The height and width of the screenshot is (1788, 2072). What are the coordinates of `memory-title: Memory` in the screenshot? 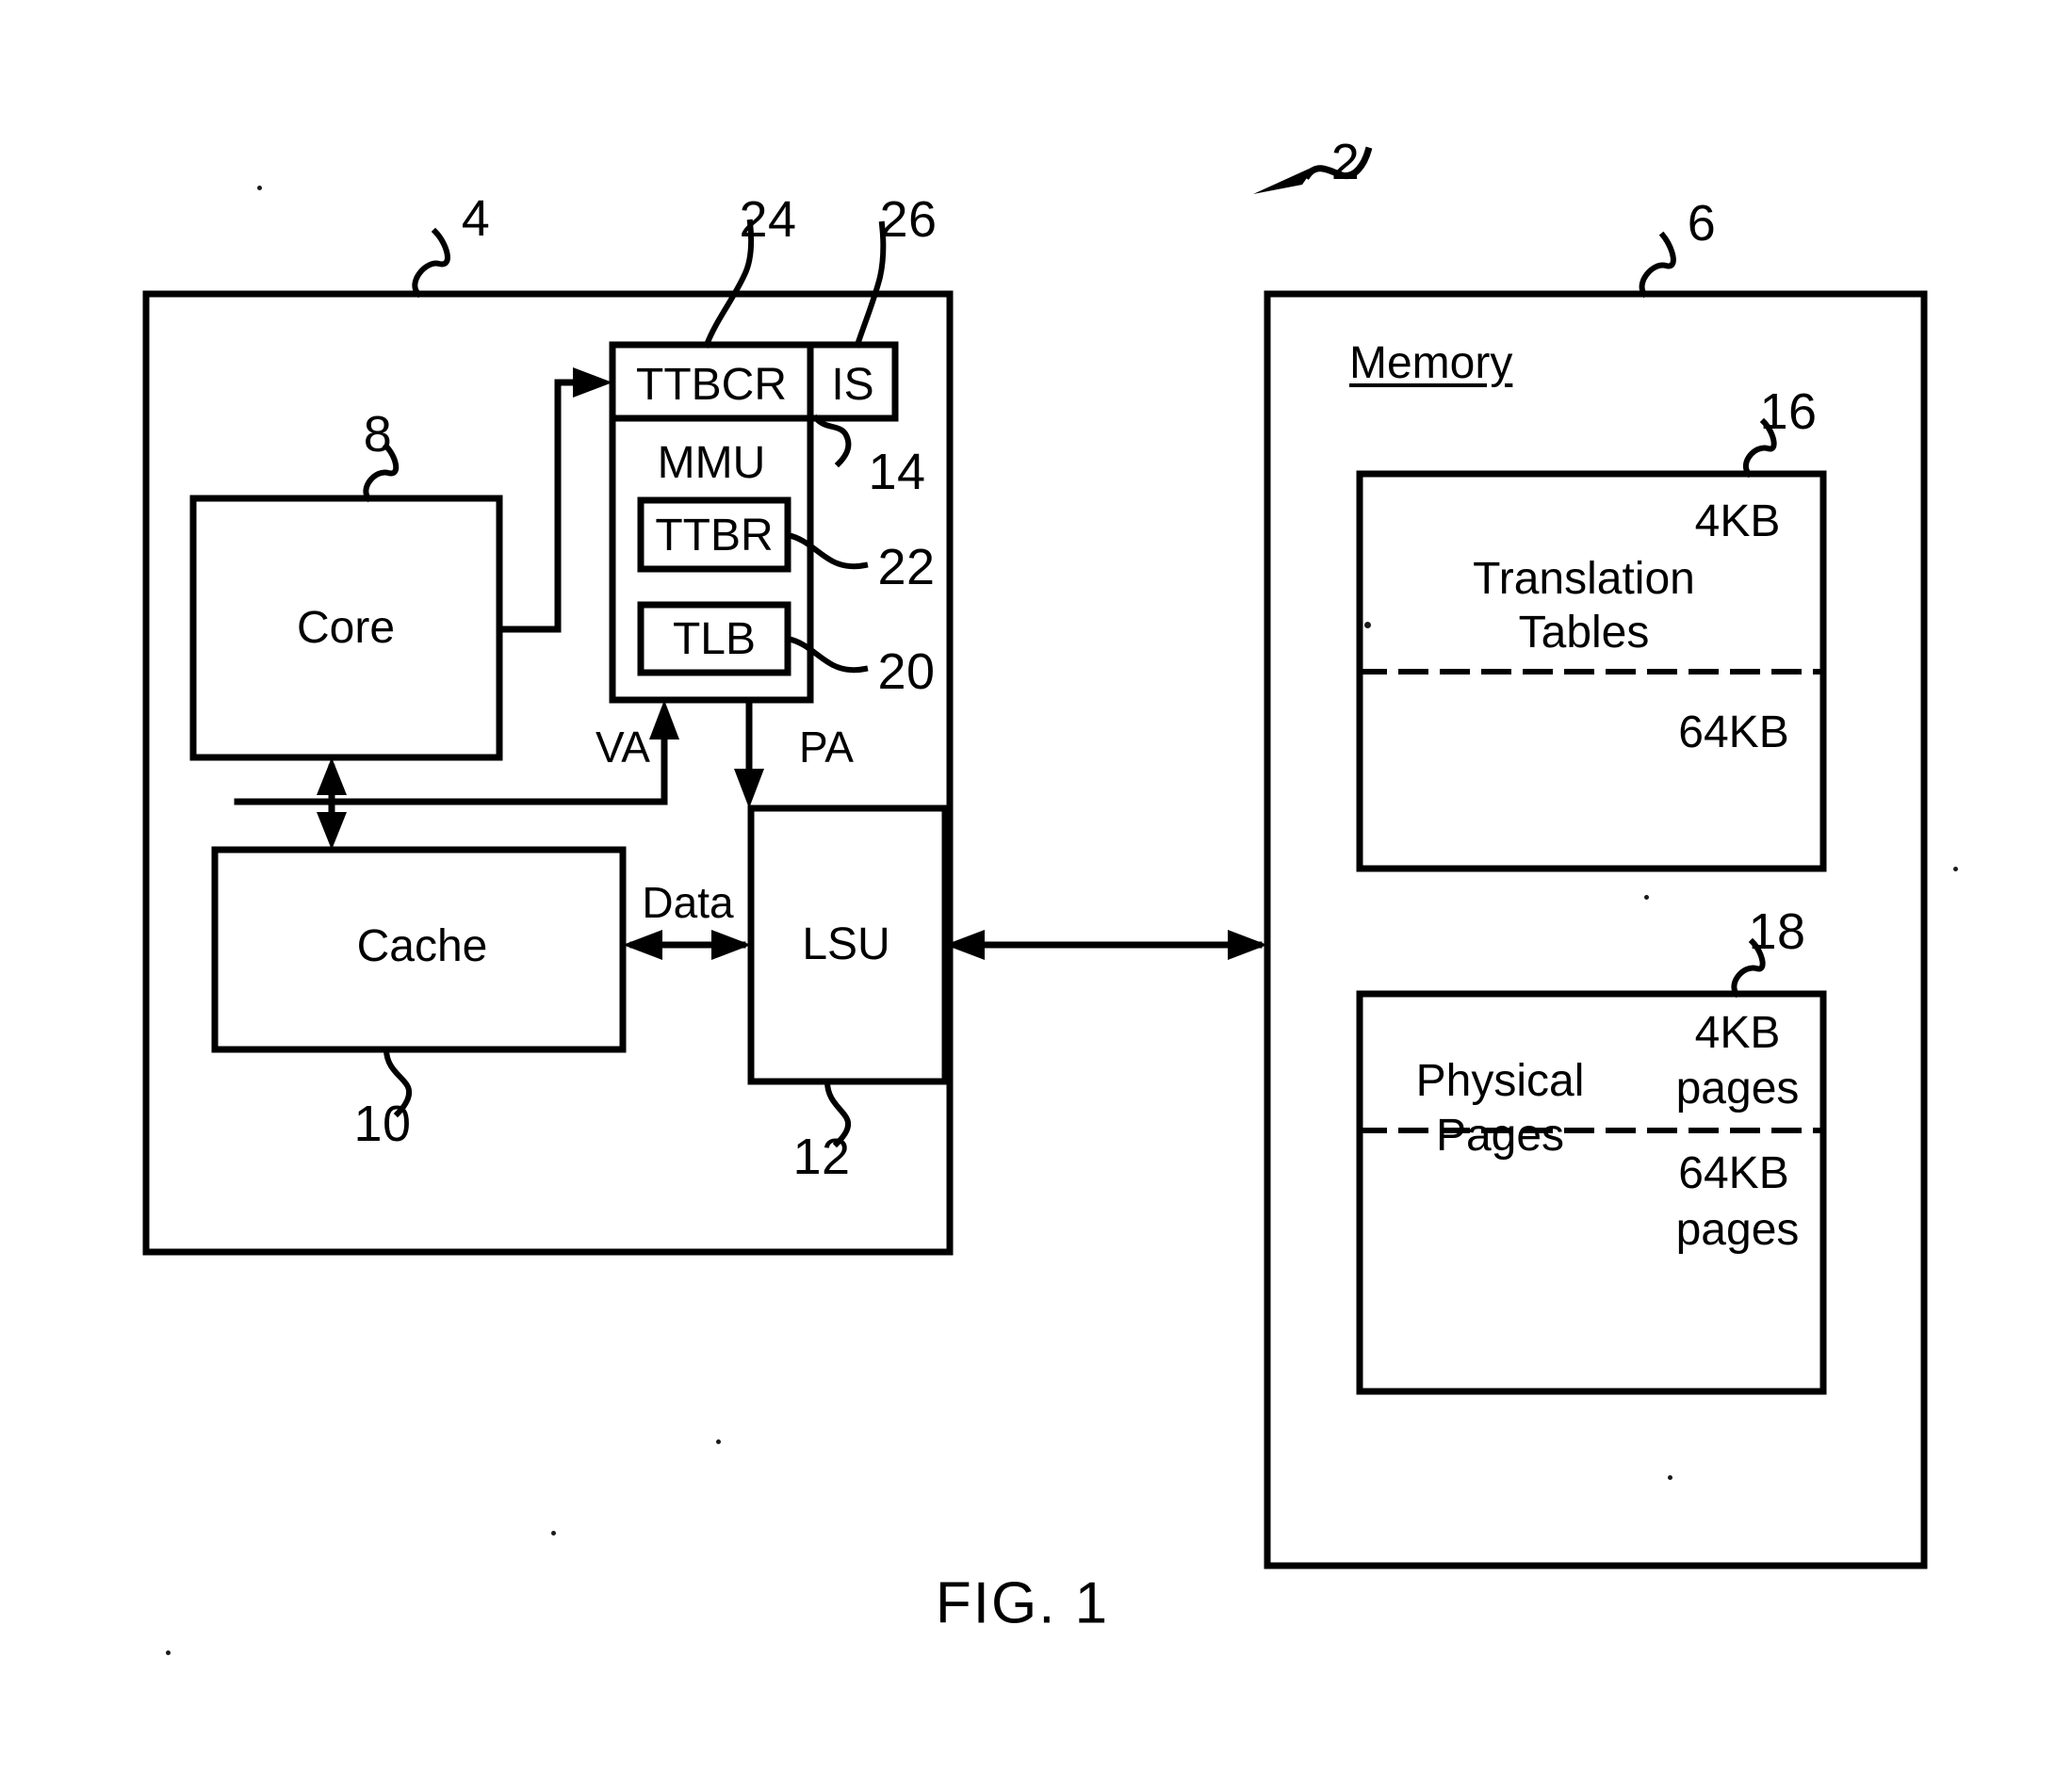 It's located at (1431, 363).